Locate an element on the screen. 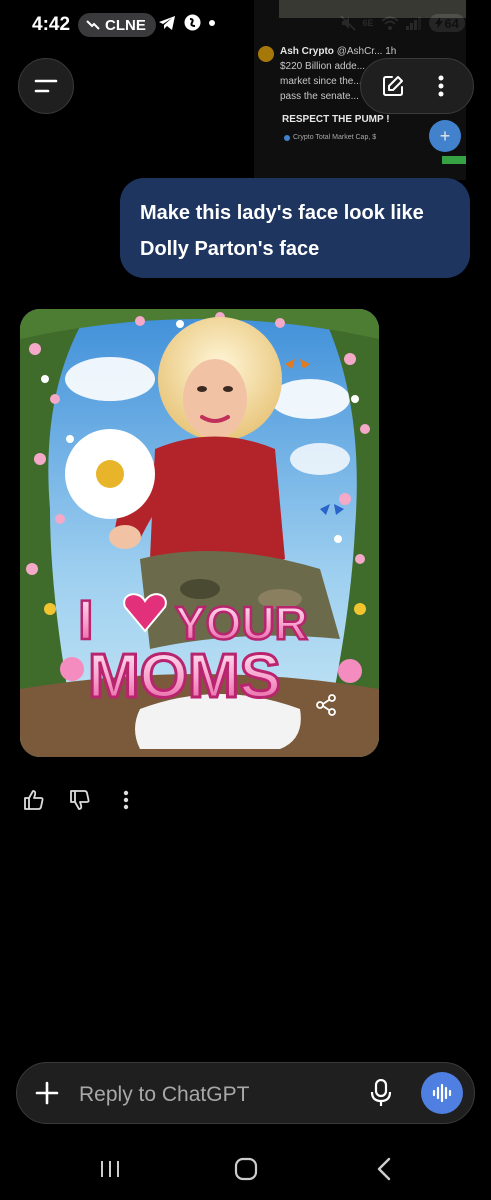 The image size is (491, 1200). voice-mode-icon is located at coordinates (442, 1093).